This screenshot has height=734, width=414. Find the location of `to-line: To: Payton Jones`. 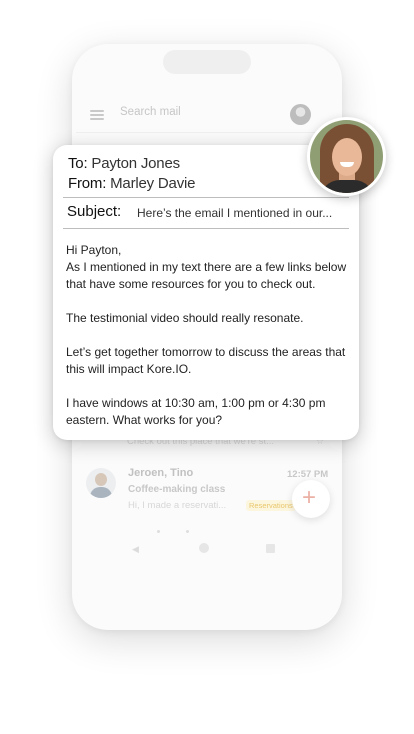

to-line: To: Payton Jones is located at coordinates (124, 163).